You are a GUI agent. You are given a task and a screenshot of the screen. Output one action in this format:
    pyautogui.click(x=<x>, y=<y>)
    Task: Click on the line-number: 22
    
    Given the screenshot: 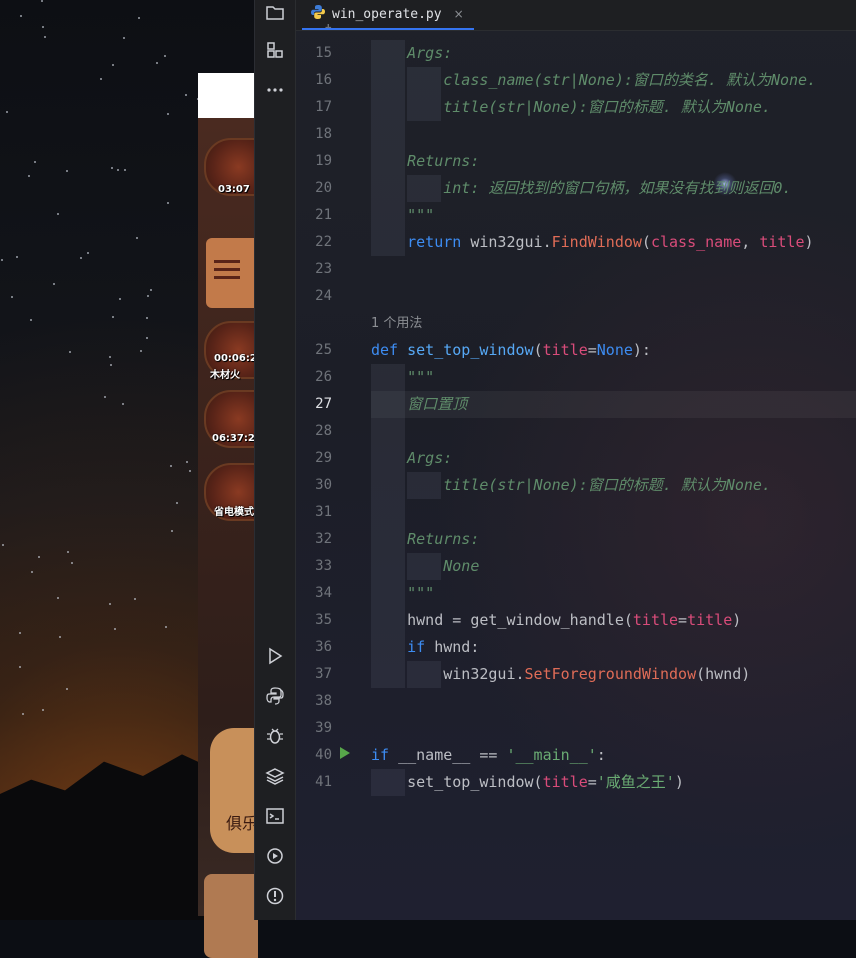 What is the action you would take?
    pyautogui.click(x=323, y=242)
    